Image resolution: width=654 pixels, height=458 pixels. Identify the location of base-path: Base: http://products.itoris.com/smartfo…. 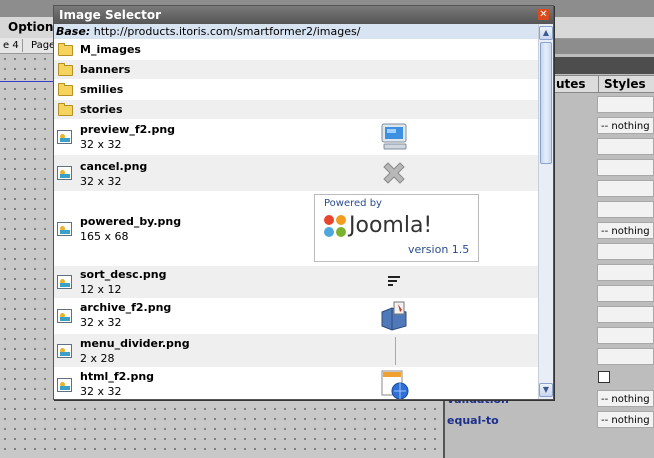
(296, 31).